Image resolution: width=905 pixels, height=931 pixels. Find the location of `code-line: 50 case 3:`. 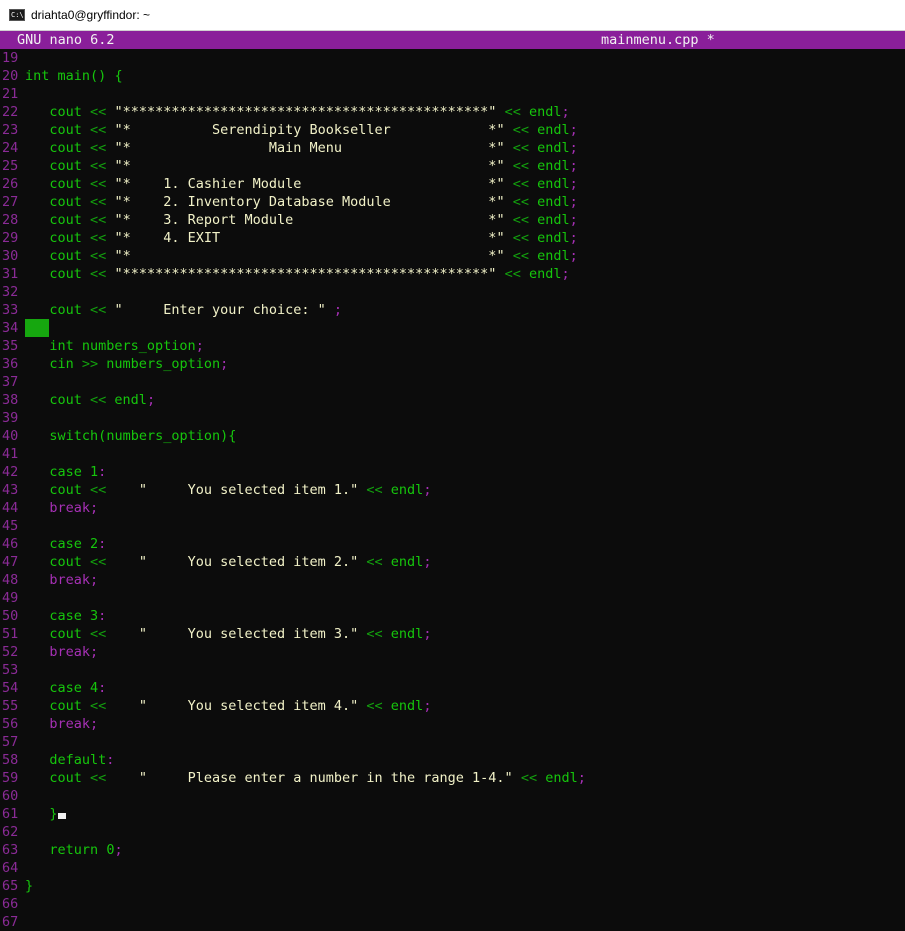

code-line: 50 case 3: is located at coordinates (452, 616).